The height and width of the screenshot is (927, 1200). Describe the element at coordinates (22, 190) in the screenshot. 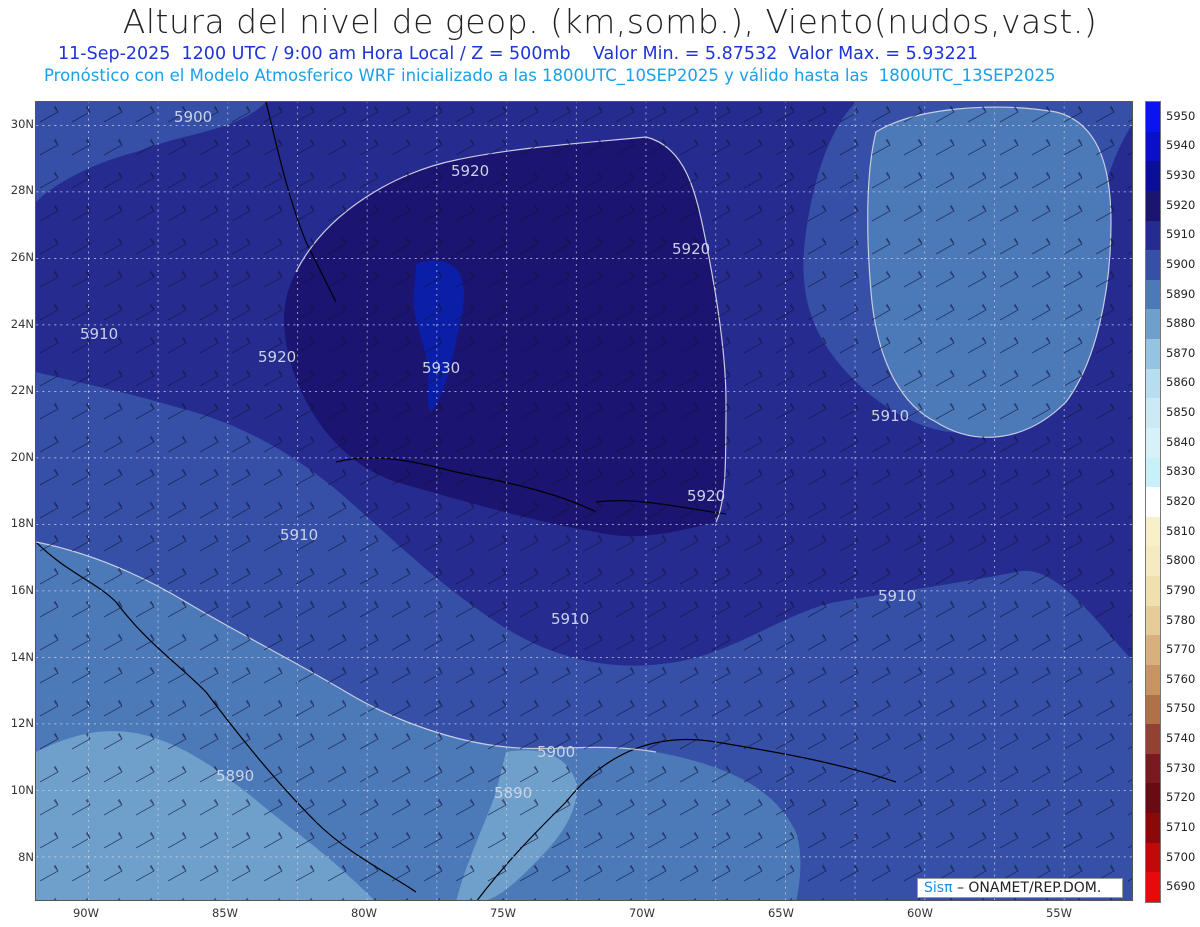

I see `lat-label: 28N` at that location.